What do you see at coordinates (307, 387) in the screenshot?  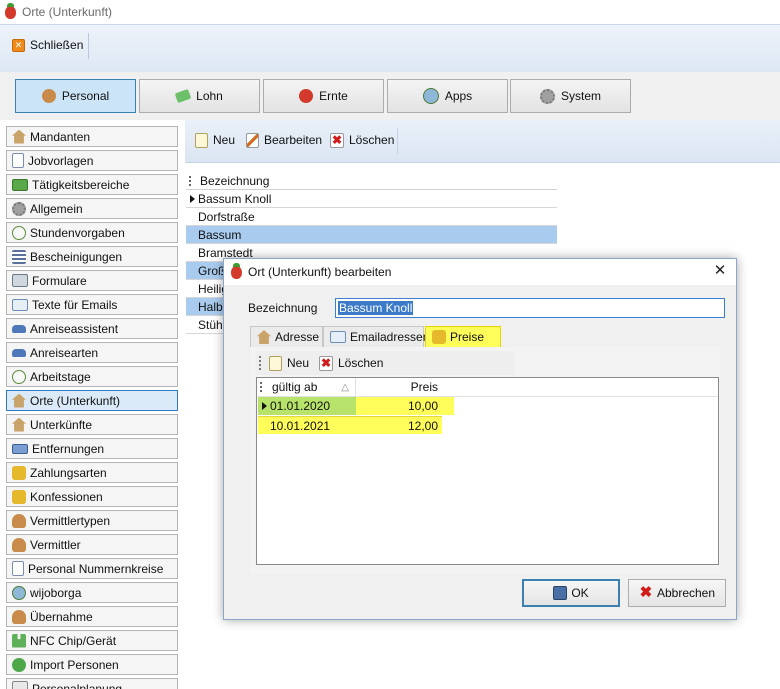 I see `column-header-date: gültig ab △` at bounding box center [307, 387].